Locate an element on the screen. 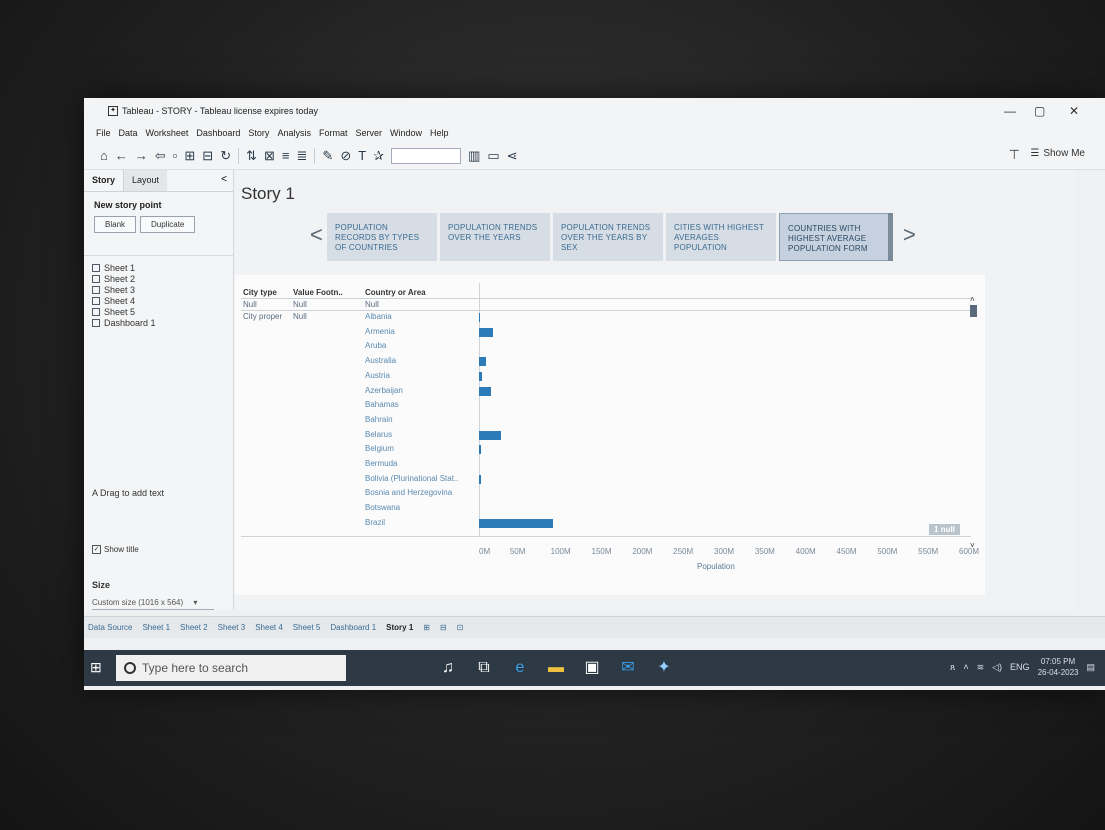 This screenshot has width=1105, height=830. country-label: Armenia is located at coordinates (380, 331).